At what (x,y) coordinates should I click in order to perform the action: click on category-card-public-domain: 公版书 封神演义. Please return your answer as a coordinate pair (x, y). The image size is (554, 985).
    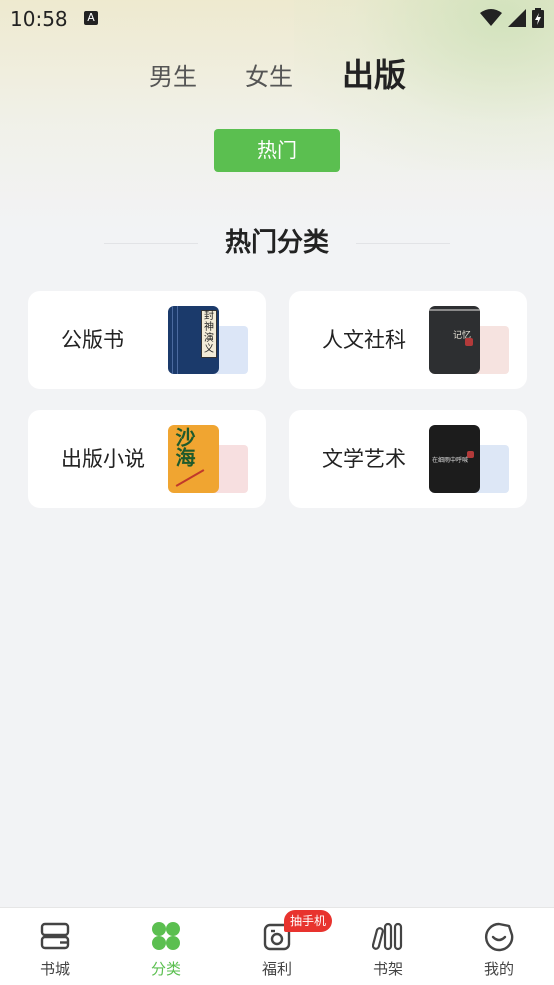
    Looking at the image, I should click on (147, 340).